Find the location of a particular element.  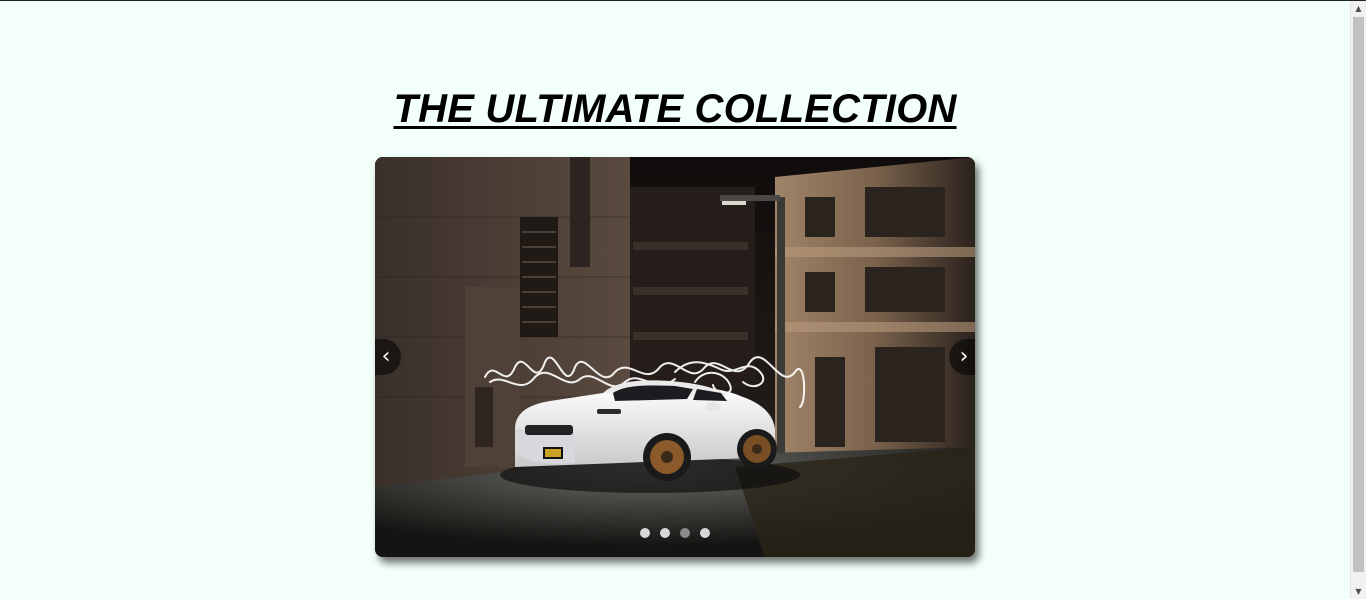

page-title: THE ULTIMATE COLLECTION is located at coordinates (675, 109).